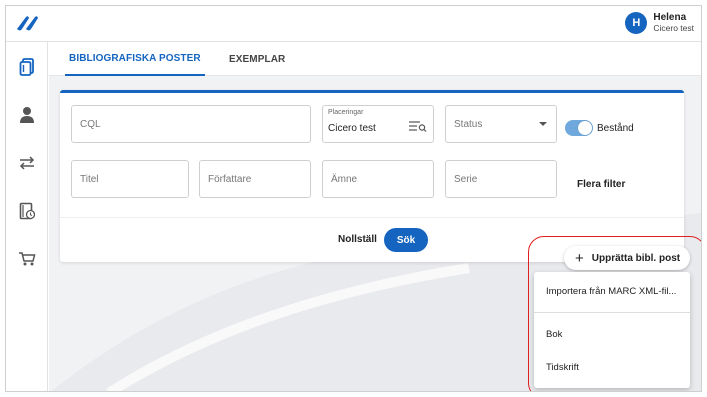 The width and height of the screenshot is (707, 397). I want to click on sidebar, so click(27, 216).